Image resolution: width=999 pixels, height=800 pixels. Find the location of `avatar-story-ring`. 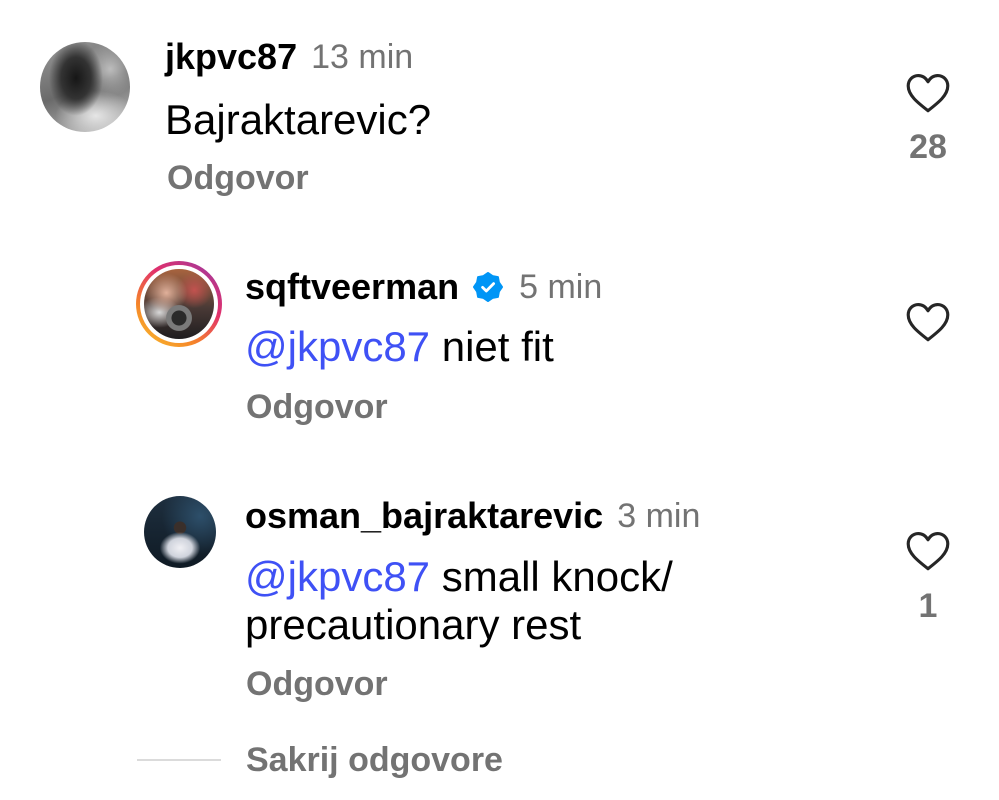

avatar-story-ring is located at coordinates (179, 304).